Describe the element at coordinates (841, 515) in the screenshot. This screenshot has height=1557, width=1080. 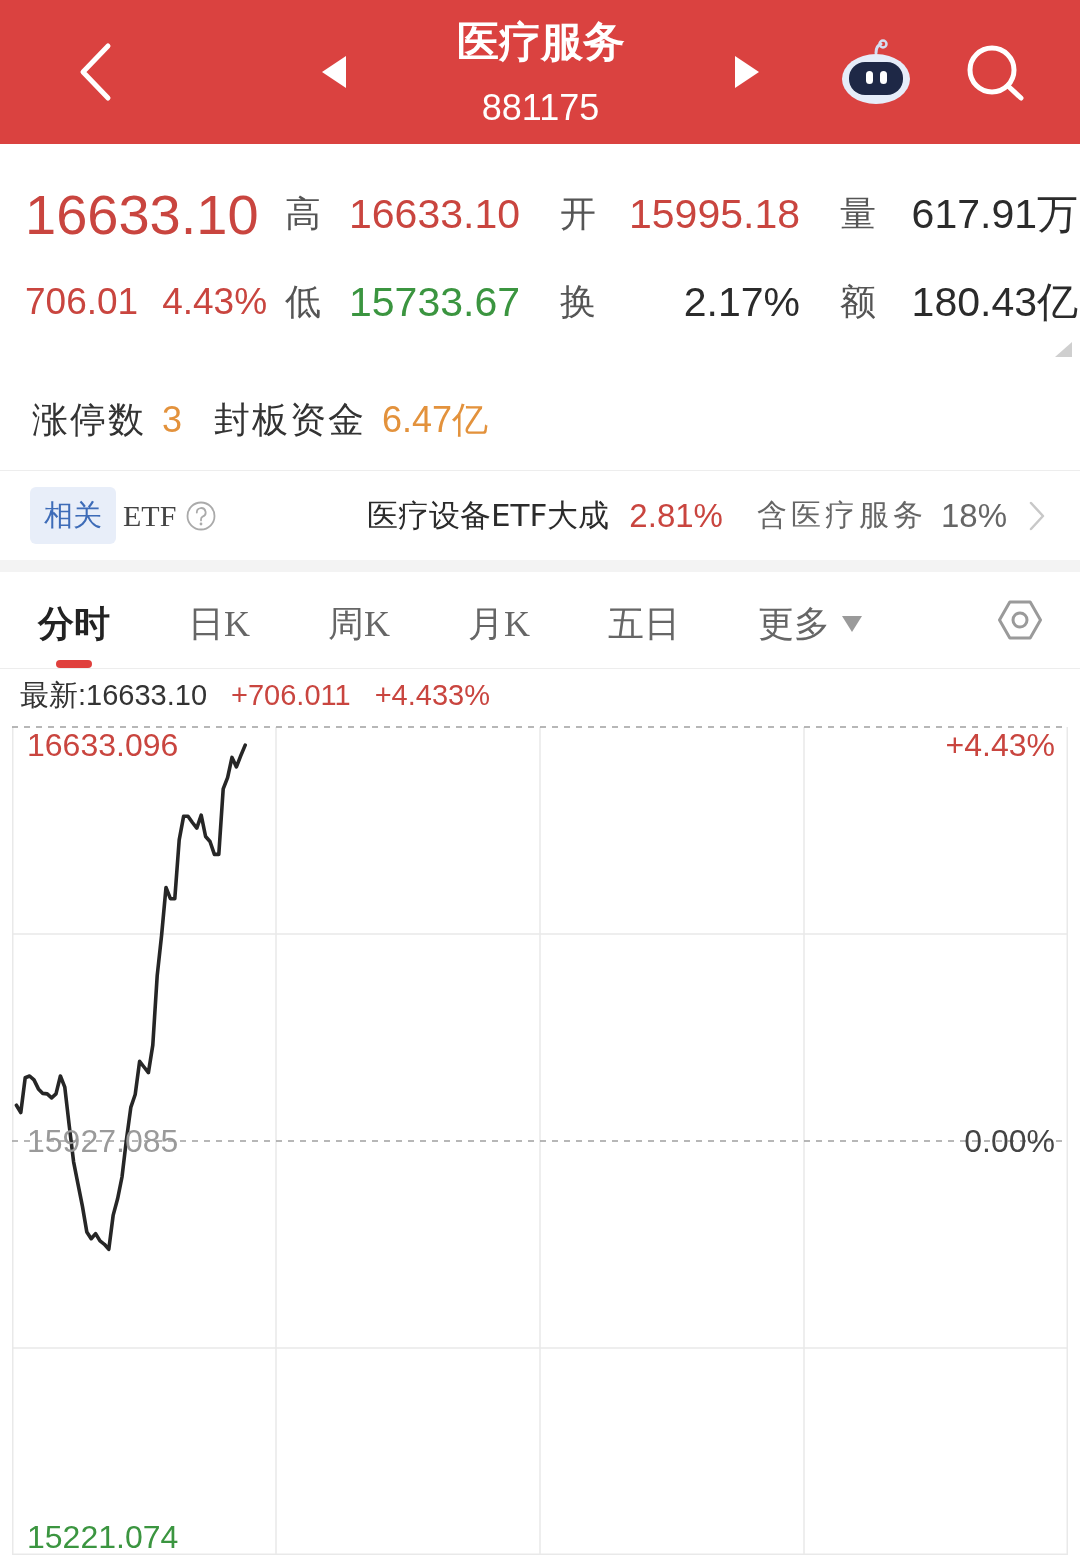
I see `holding-label: 含医疗服务` at that location.